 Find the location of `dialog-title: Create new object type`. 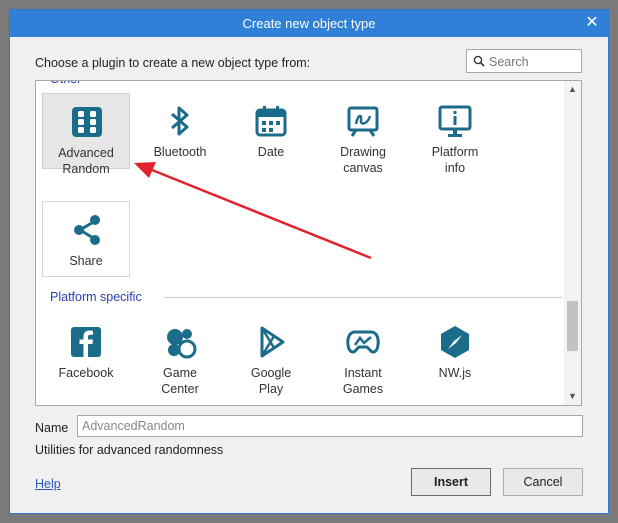

dialog-title: Create new object type is located at coordinates (309, 23).